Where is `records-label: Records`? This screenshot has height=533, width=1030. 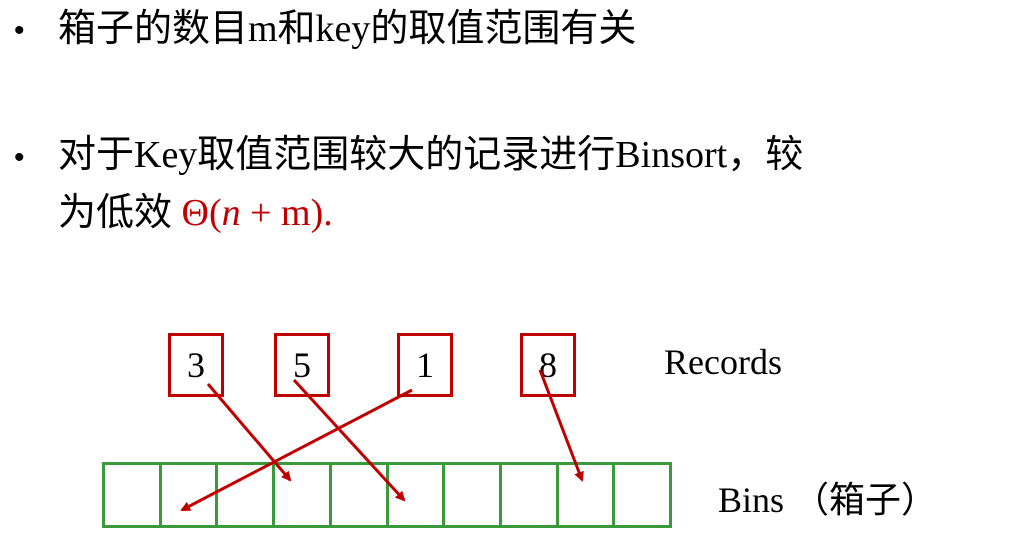 records-label: Records is located at coordinates (723, 362).